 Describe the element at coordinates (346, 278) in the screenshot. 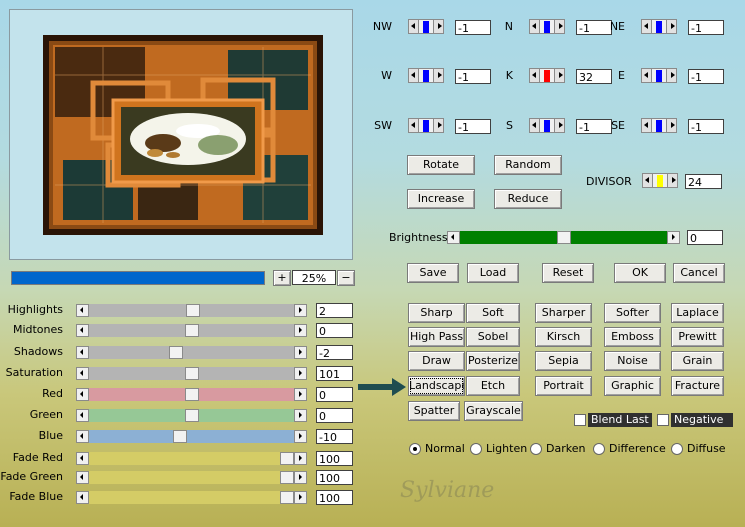

I see `zoom-out-button: −` at that location.